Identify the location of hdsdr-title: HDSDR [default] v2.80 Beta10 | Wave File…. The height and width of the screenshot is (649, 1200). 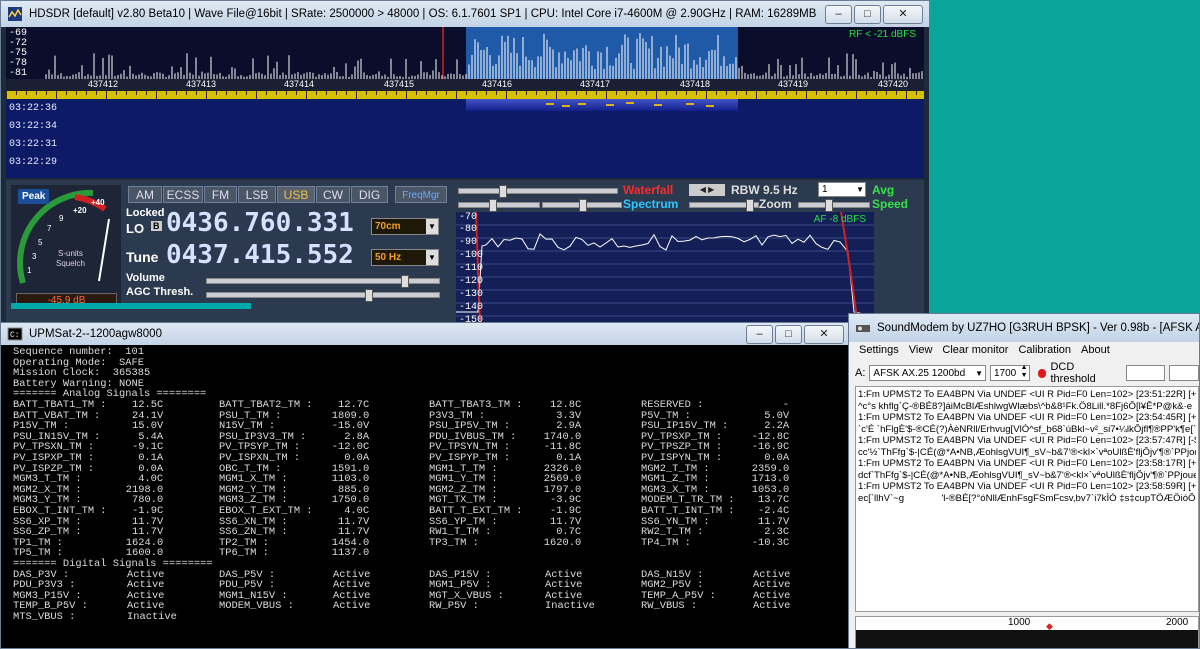
(423, 14).